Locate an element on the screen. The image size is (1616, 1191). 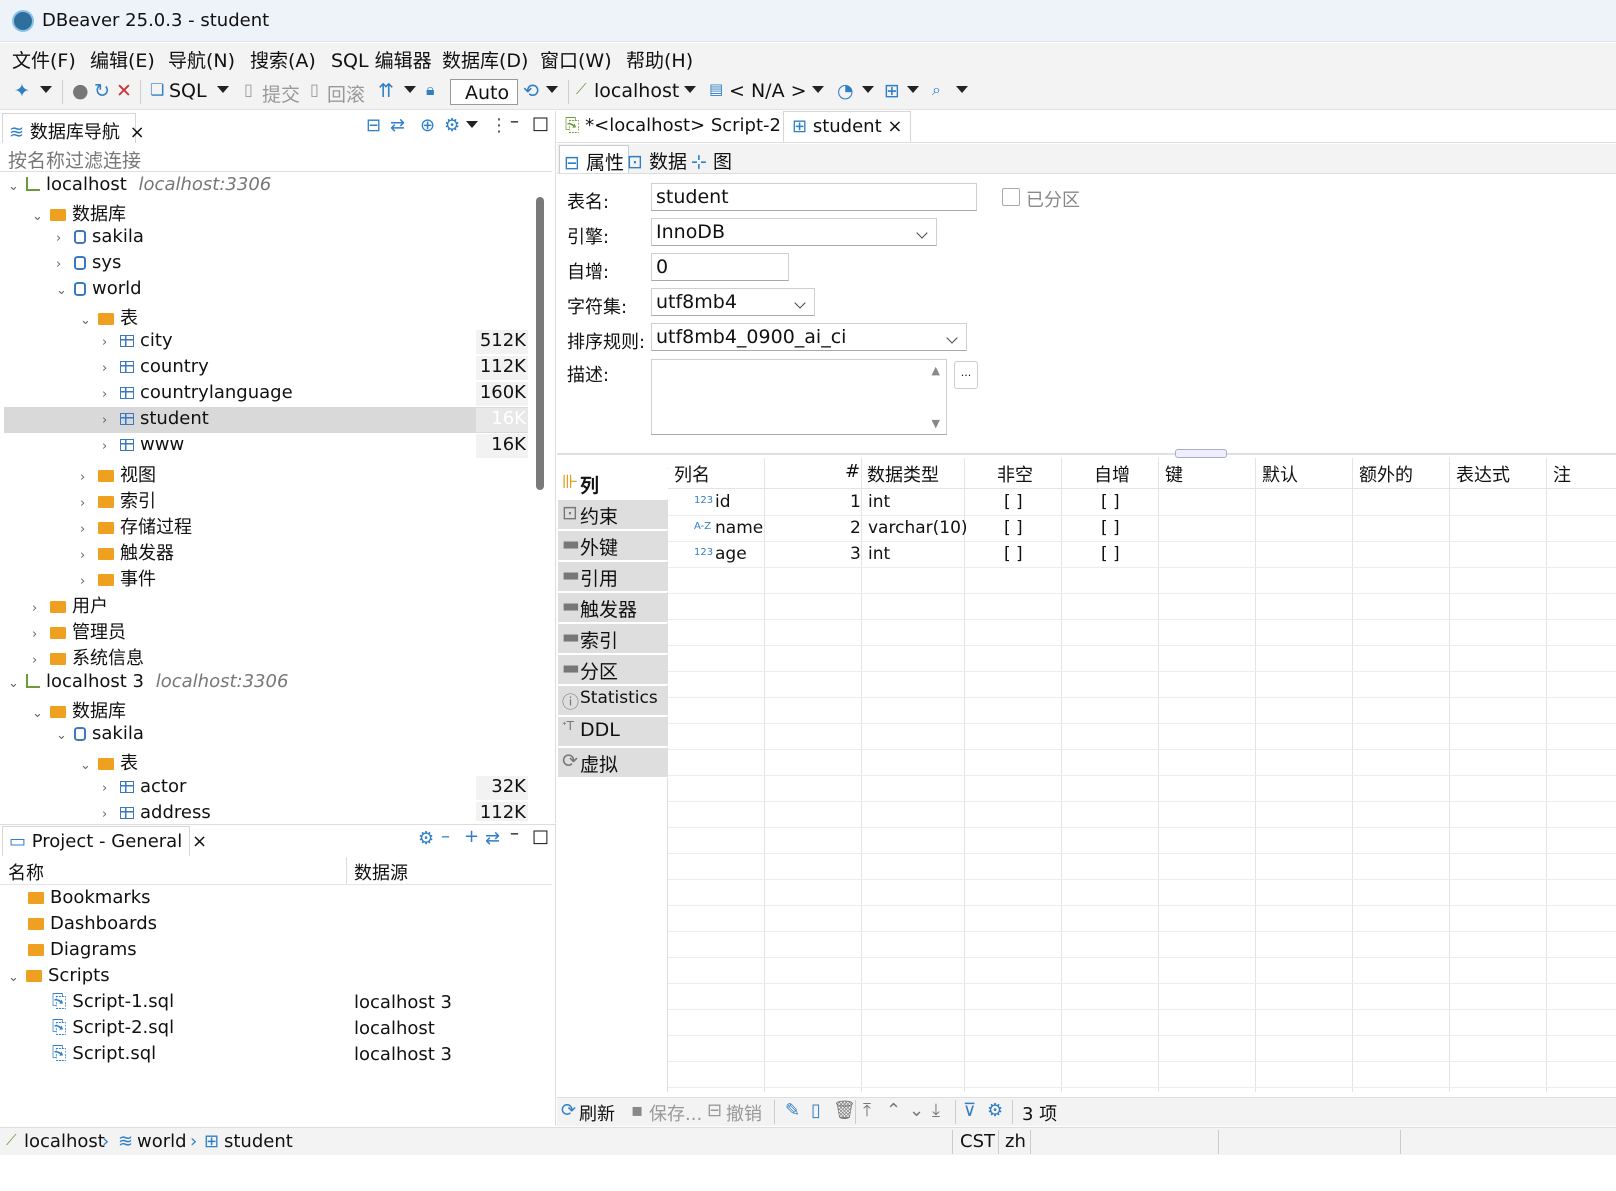
rollback-button: 回滚 is located at coordinates (346, 93).